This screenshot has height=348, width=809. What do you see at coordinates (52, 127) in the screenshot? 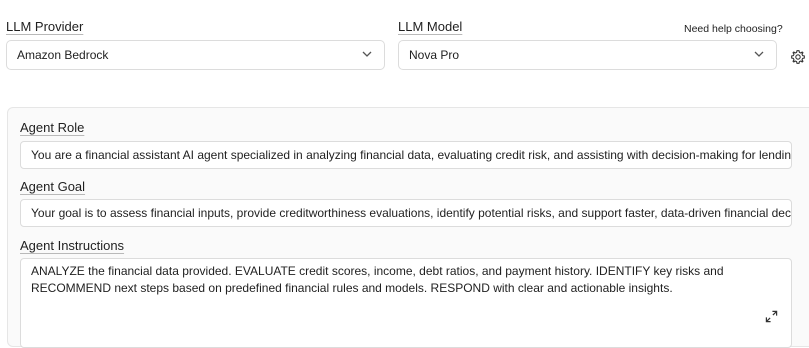
I see `agent-role-label: Agent Role` at bounding box center [52, 127].